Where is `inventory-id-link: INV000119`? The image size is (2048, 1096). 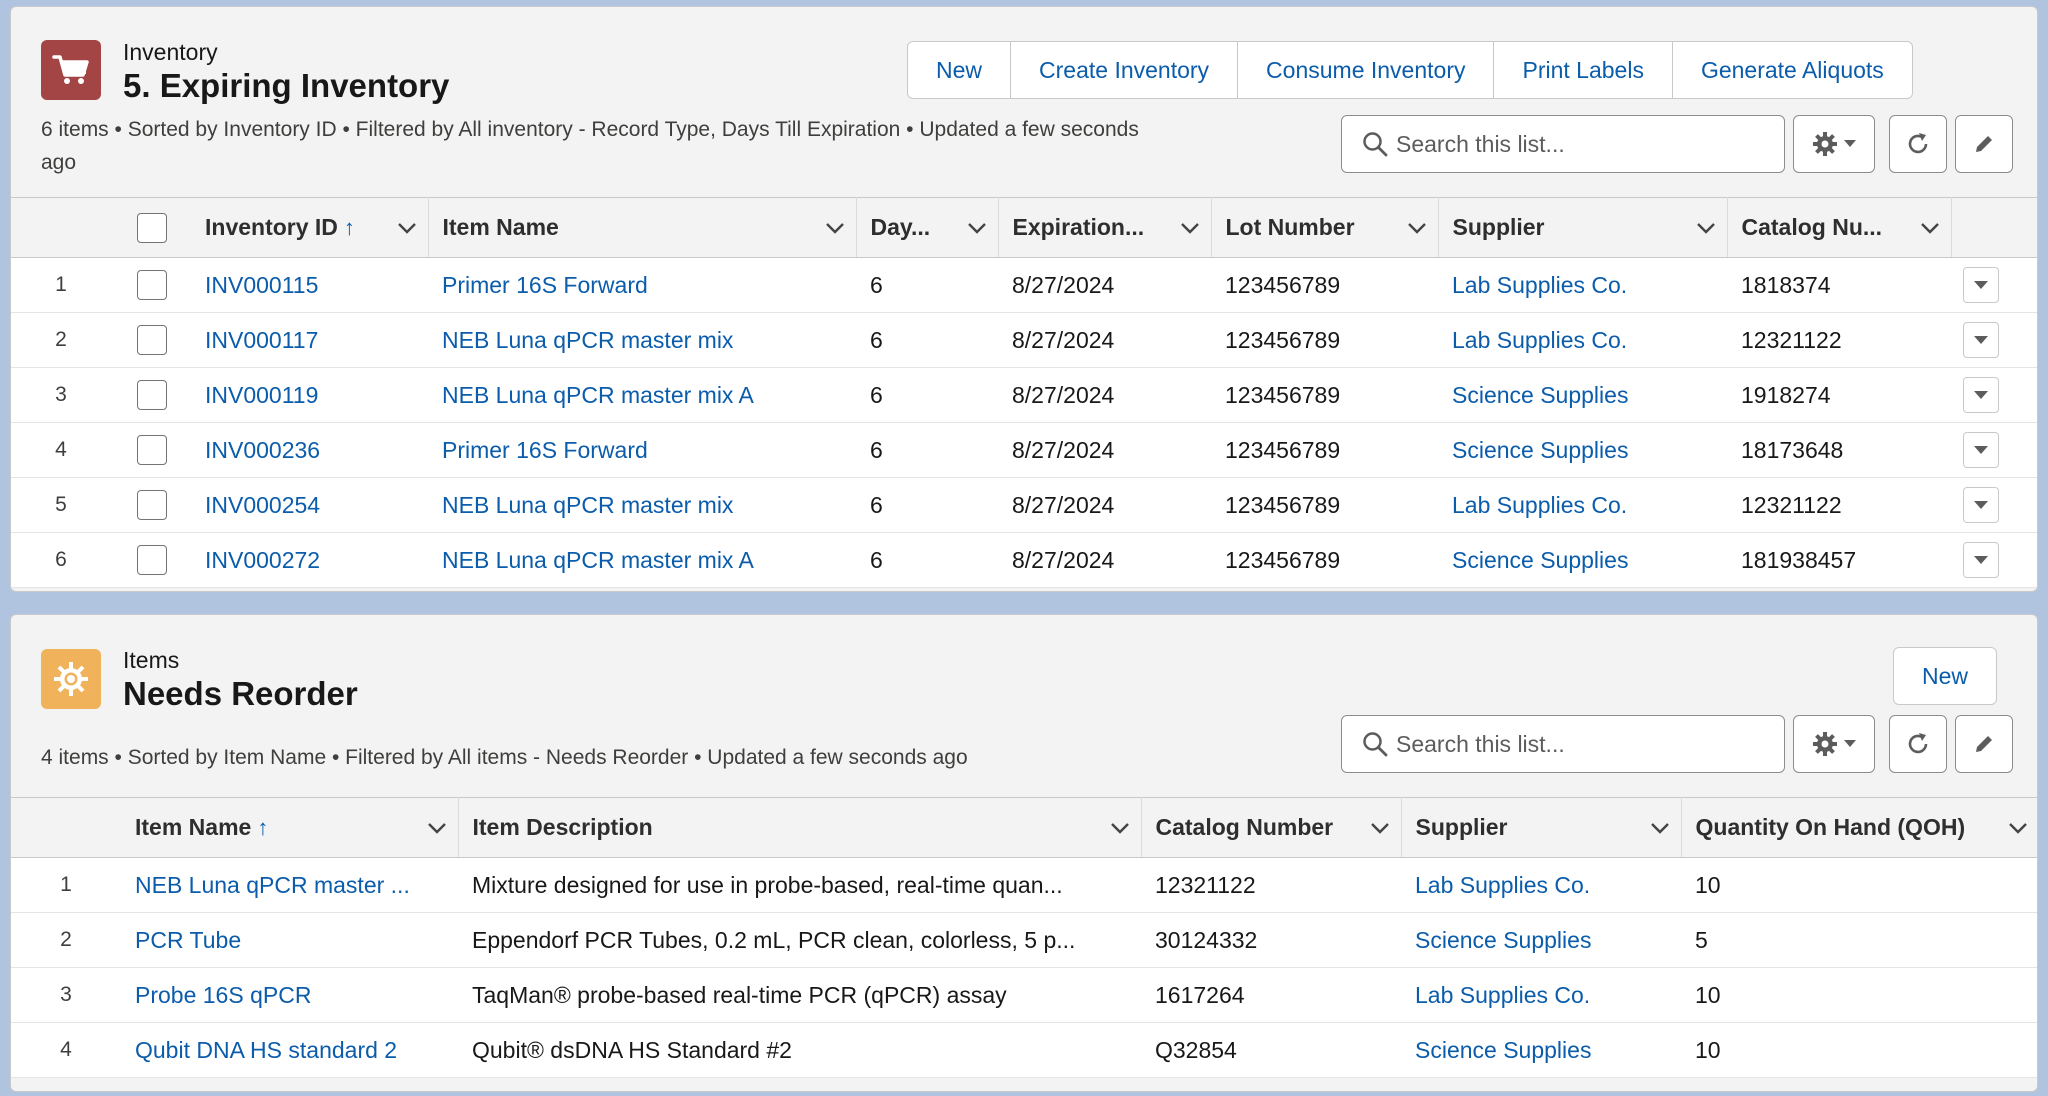 inventory-id-link: INV000119 is located at coordinates (261, 395).